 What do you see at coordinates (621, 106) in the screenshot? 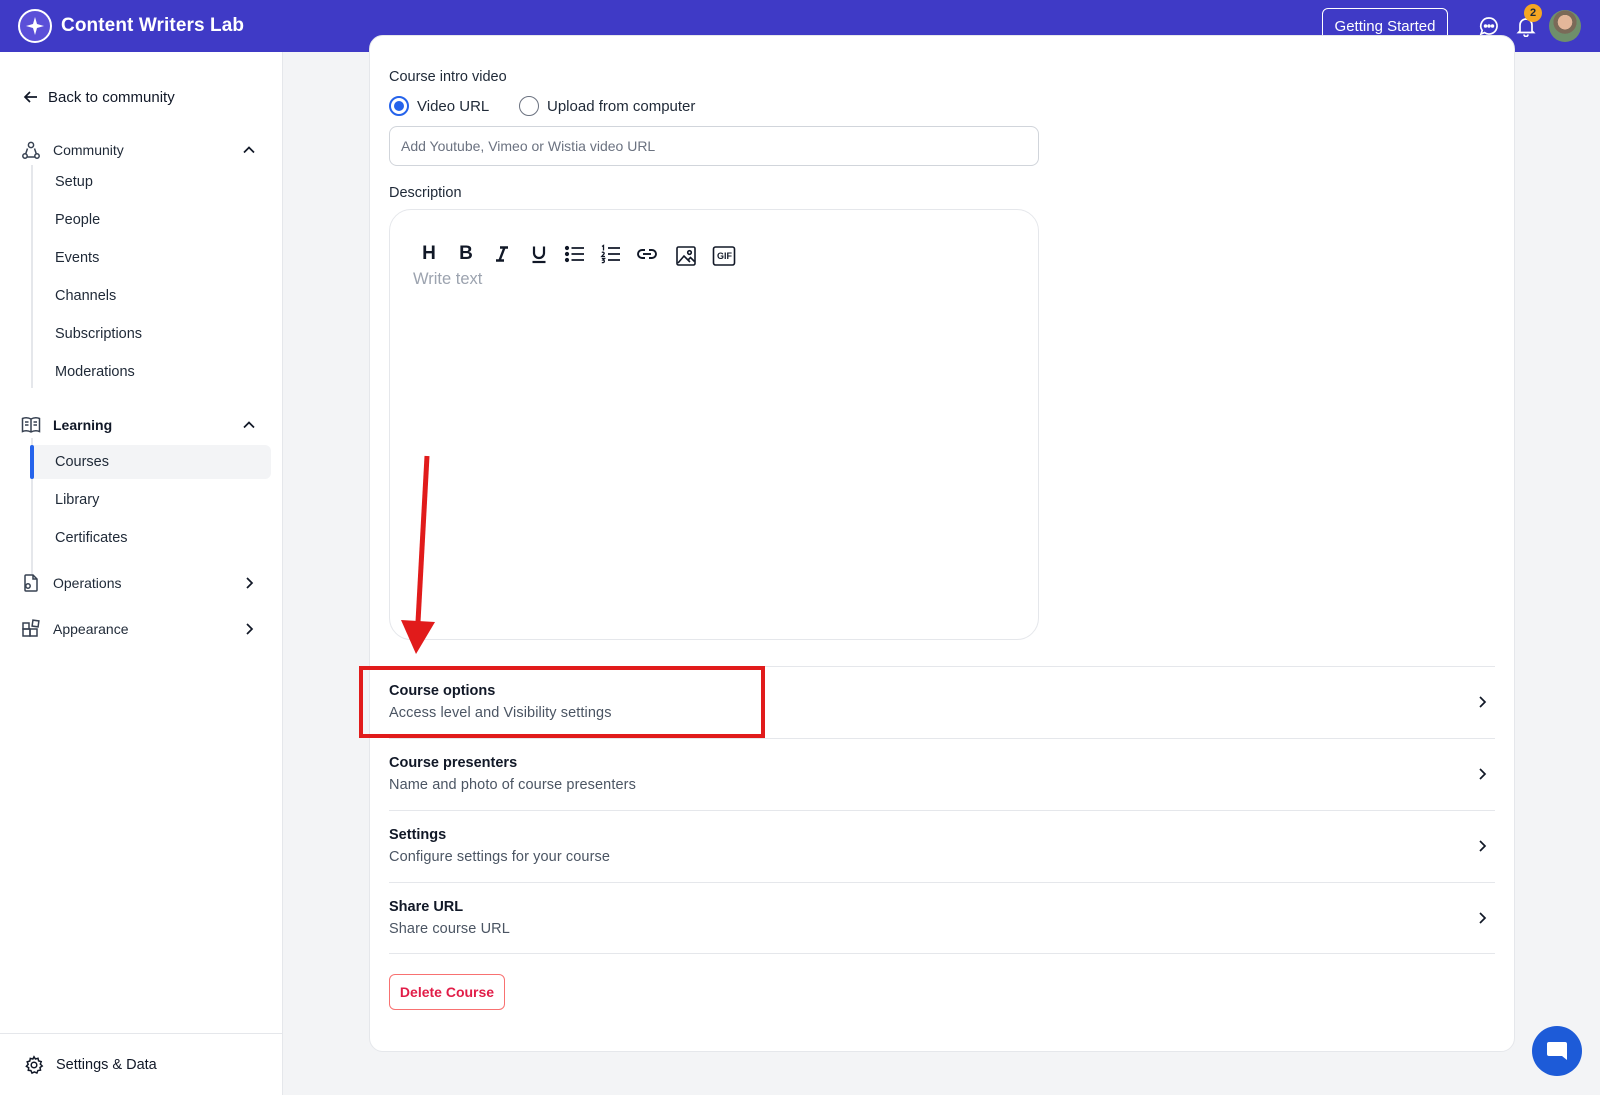
I see `radio-upload-label: Upload from computer` at bounding box center [621, 106].